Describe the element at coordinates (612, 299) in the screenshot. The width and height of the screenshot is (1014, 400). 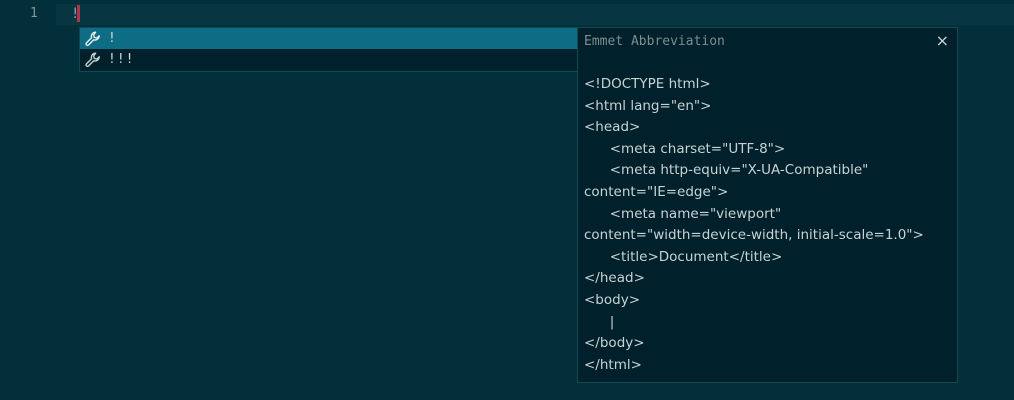
I see `snippet-line: <body>` at that location.